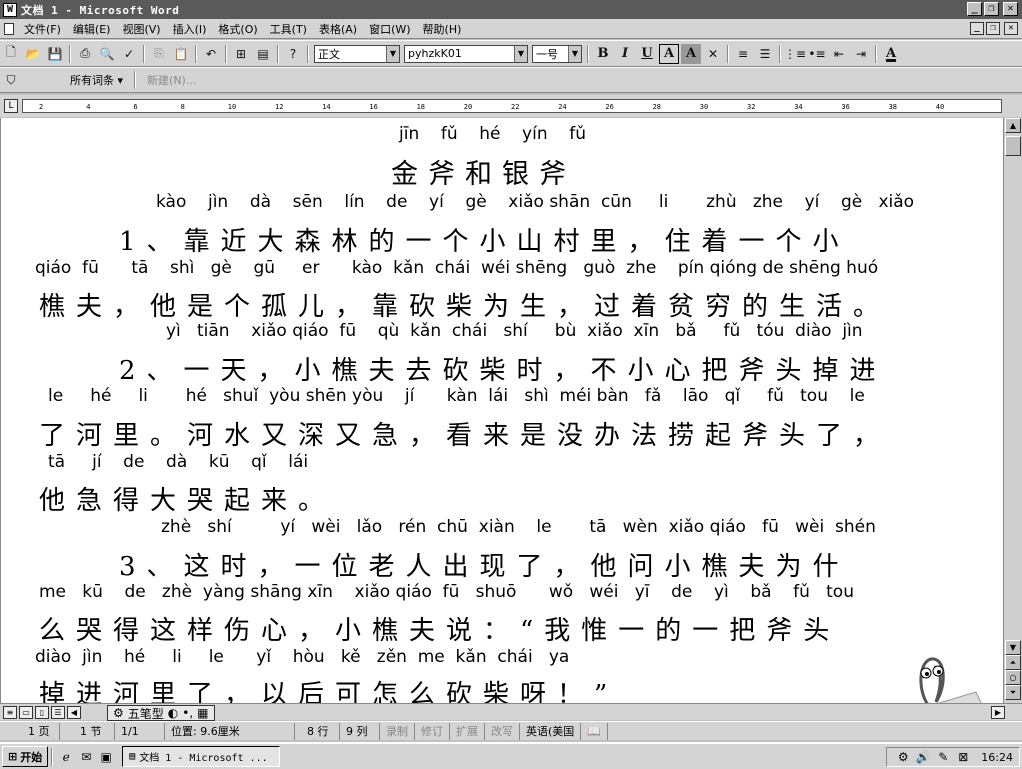  Describe the element at coordinates (1013, 146) in the screenshot. I see `scroll-thumb` at that location.